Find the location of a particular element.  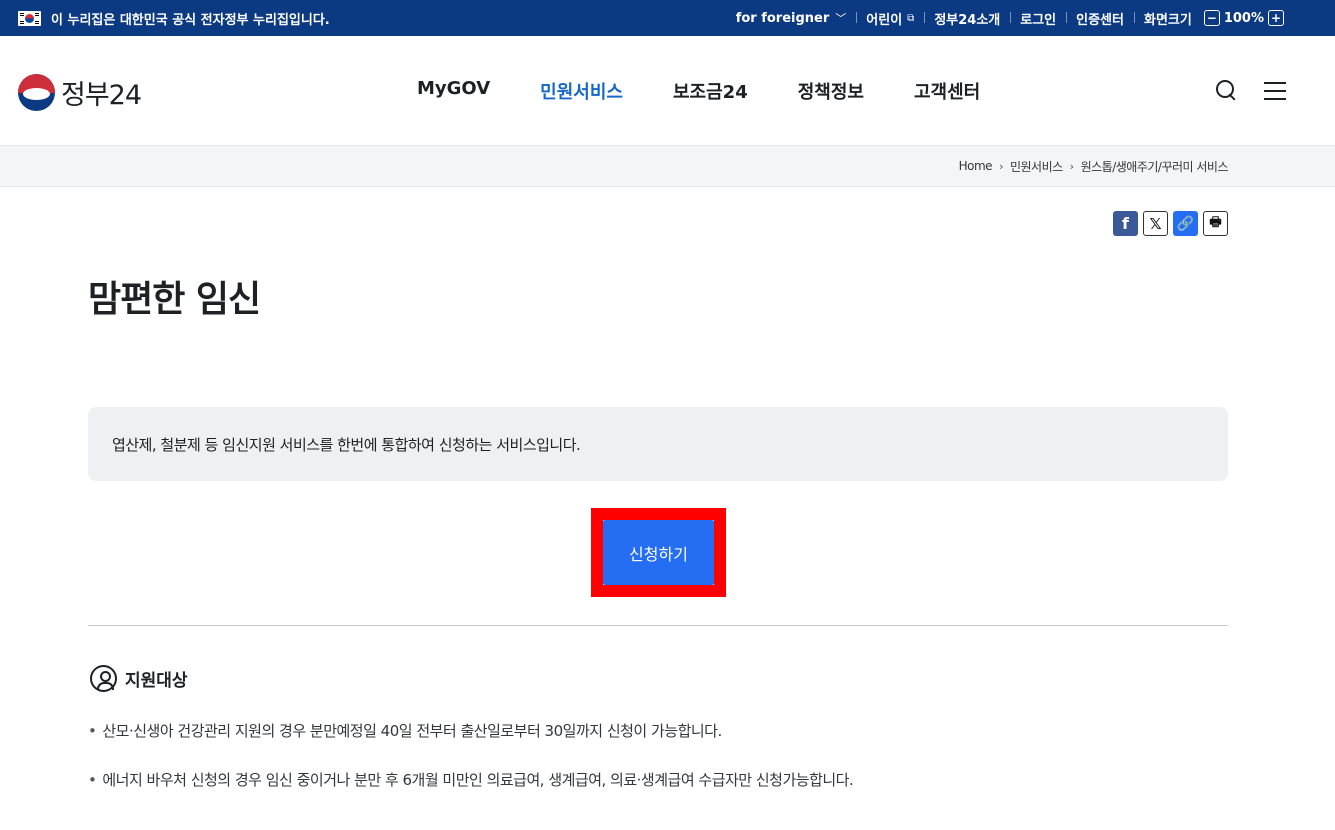

breadcrumb-home: Home is located at coordinates (976, 166).